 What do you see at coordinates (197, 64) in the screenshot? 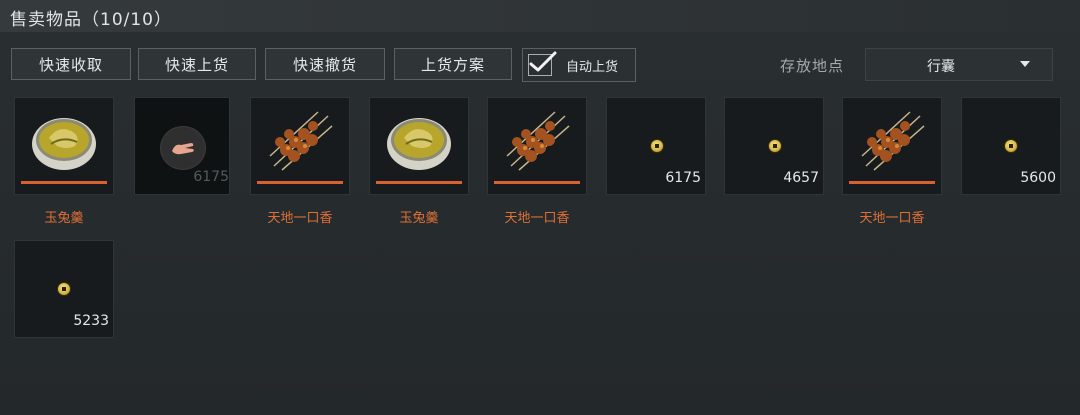
I see `quick-list-button: 快速上货` at bounding box center [197, 64].